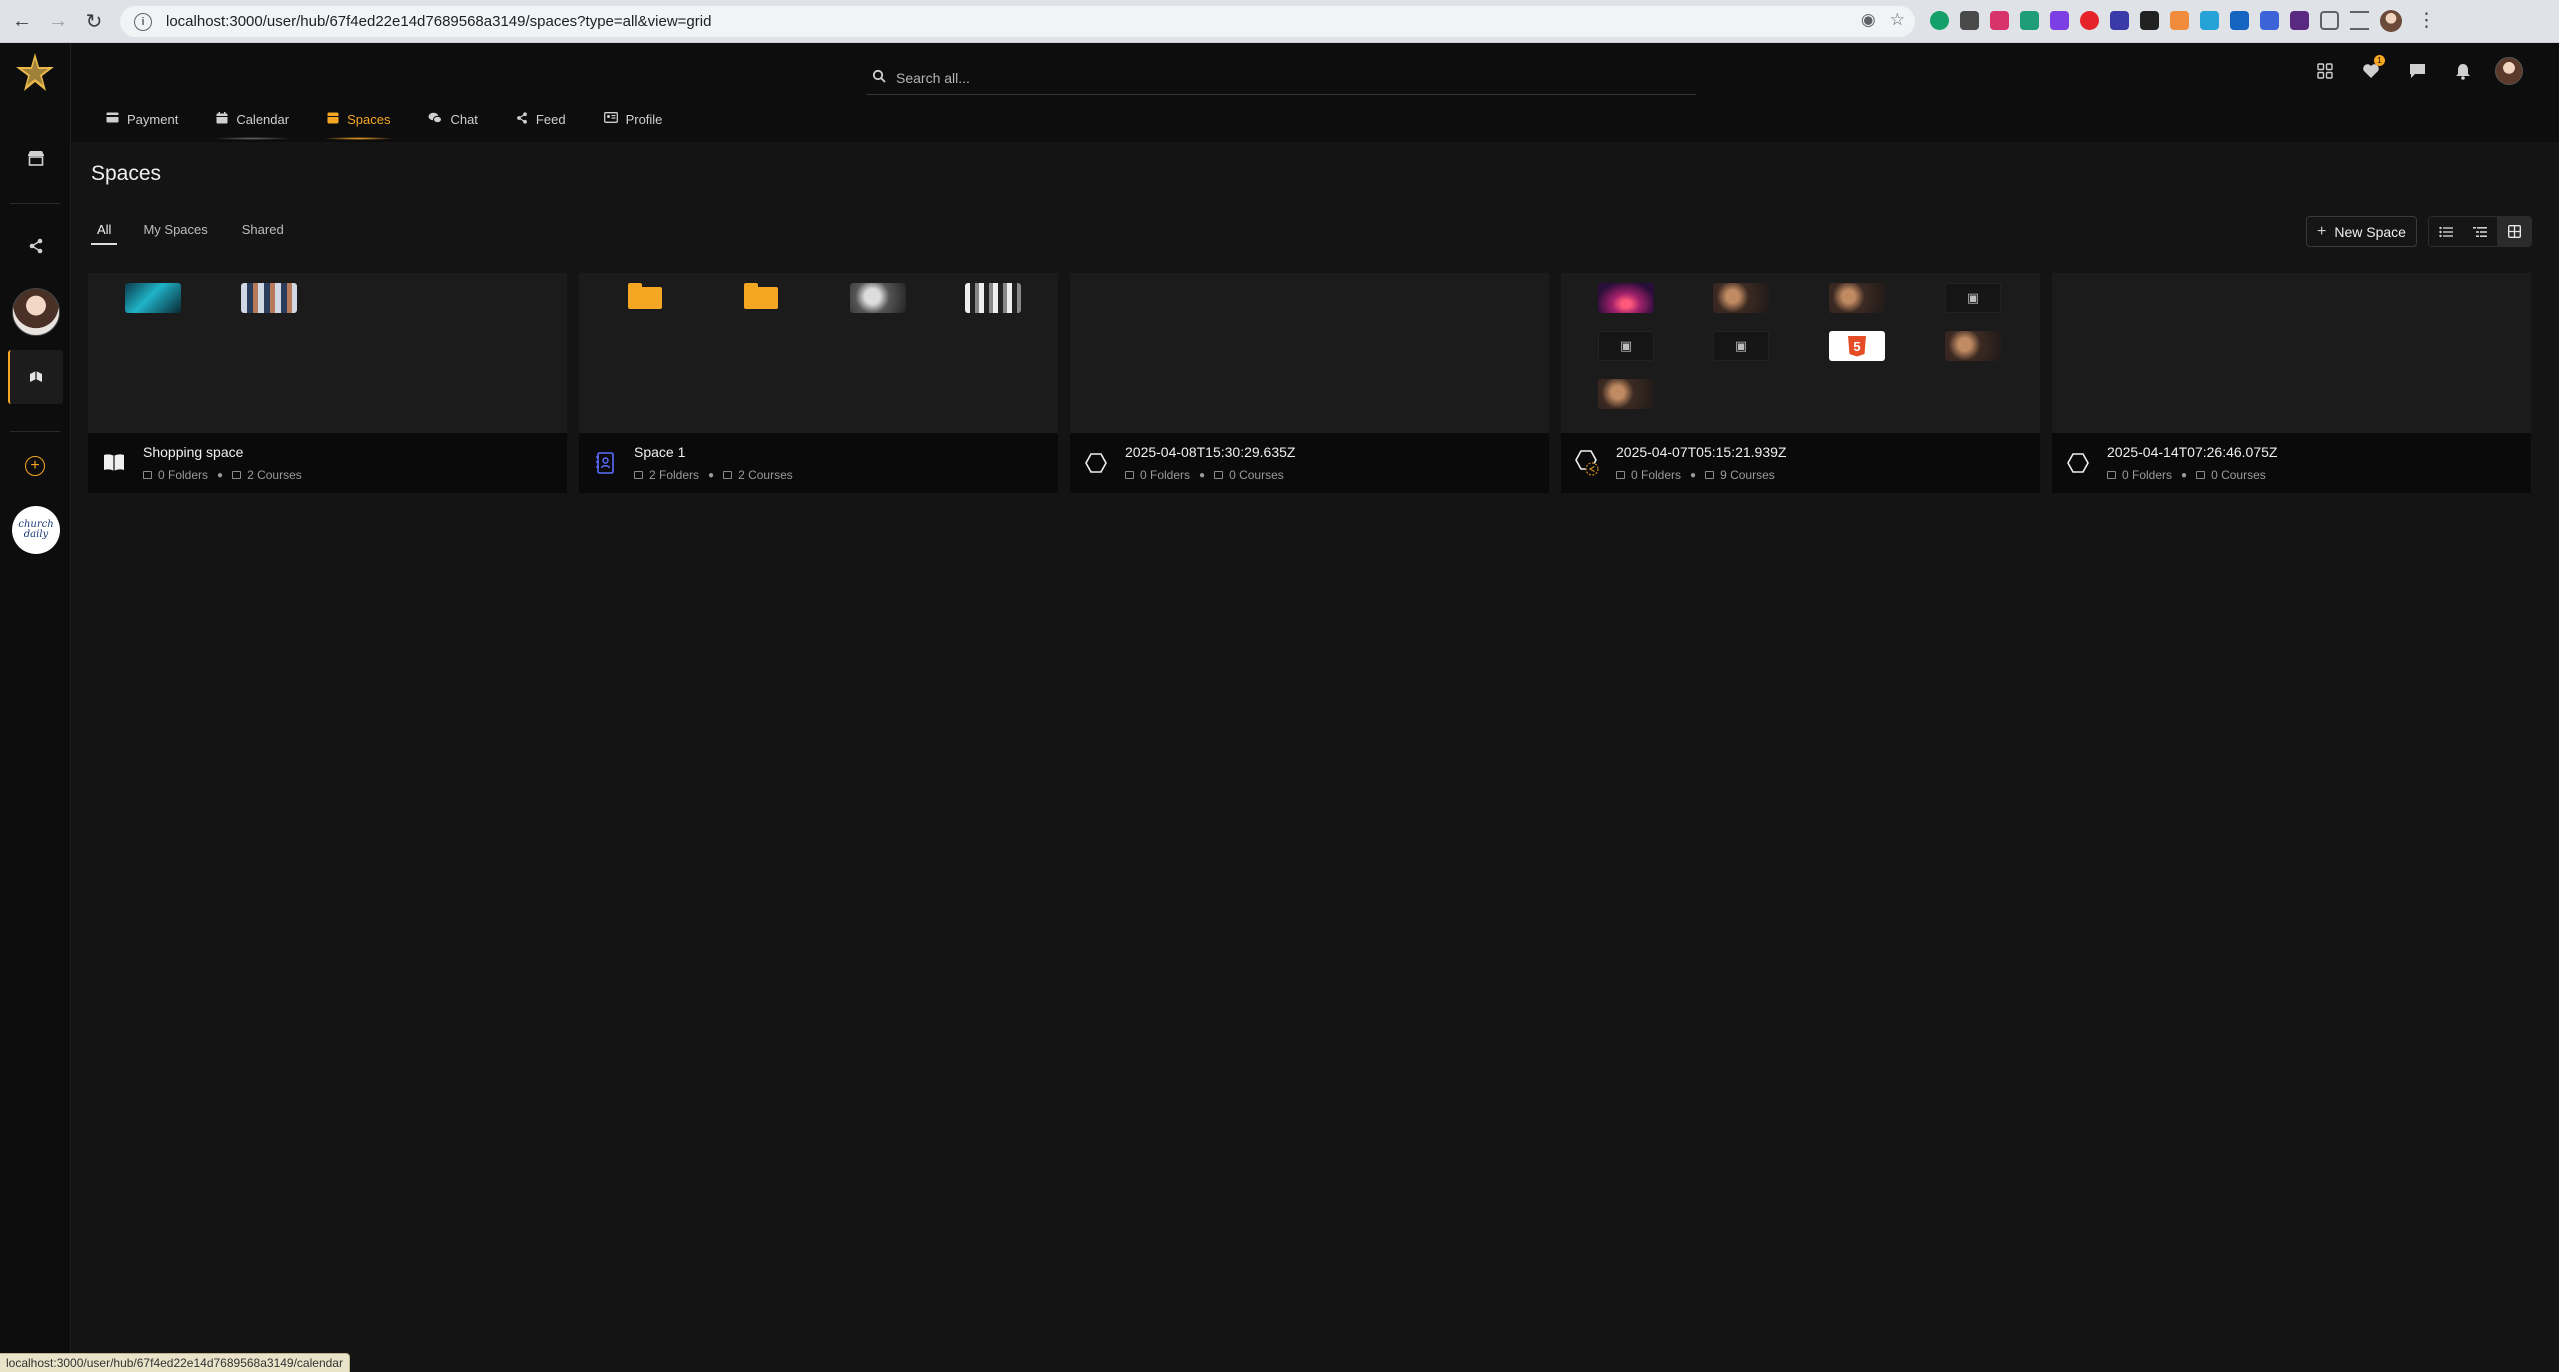 This screenshot has height=1372, width=2559. What do you see at coordinates (1096, 463) in the screenshot?
I see `hexagon-icon` at bounding box center [1096, 463].